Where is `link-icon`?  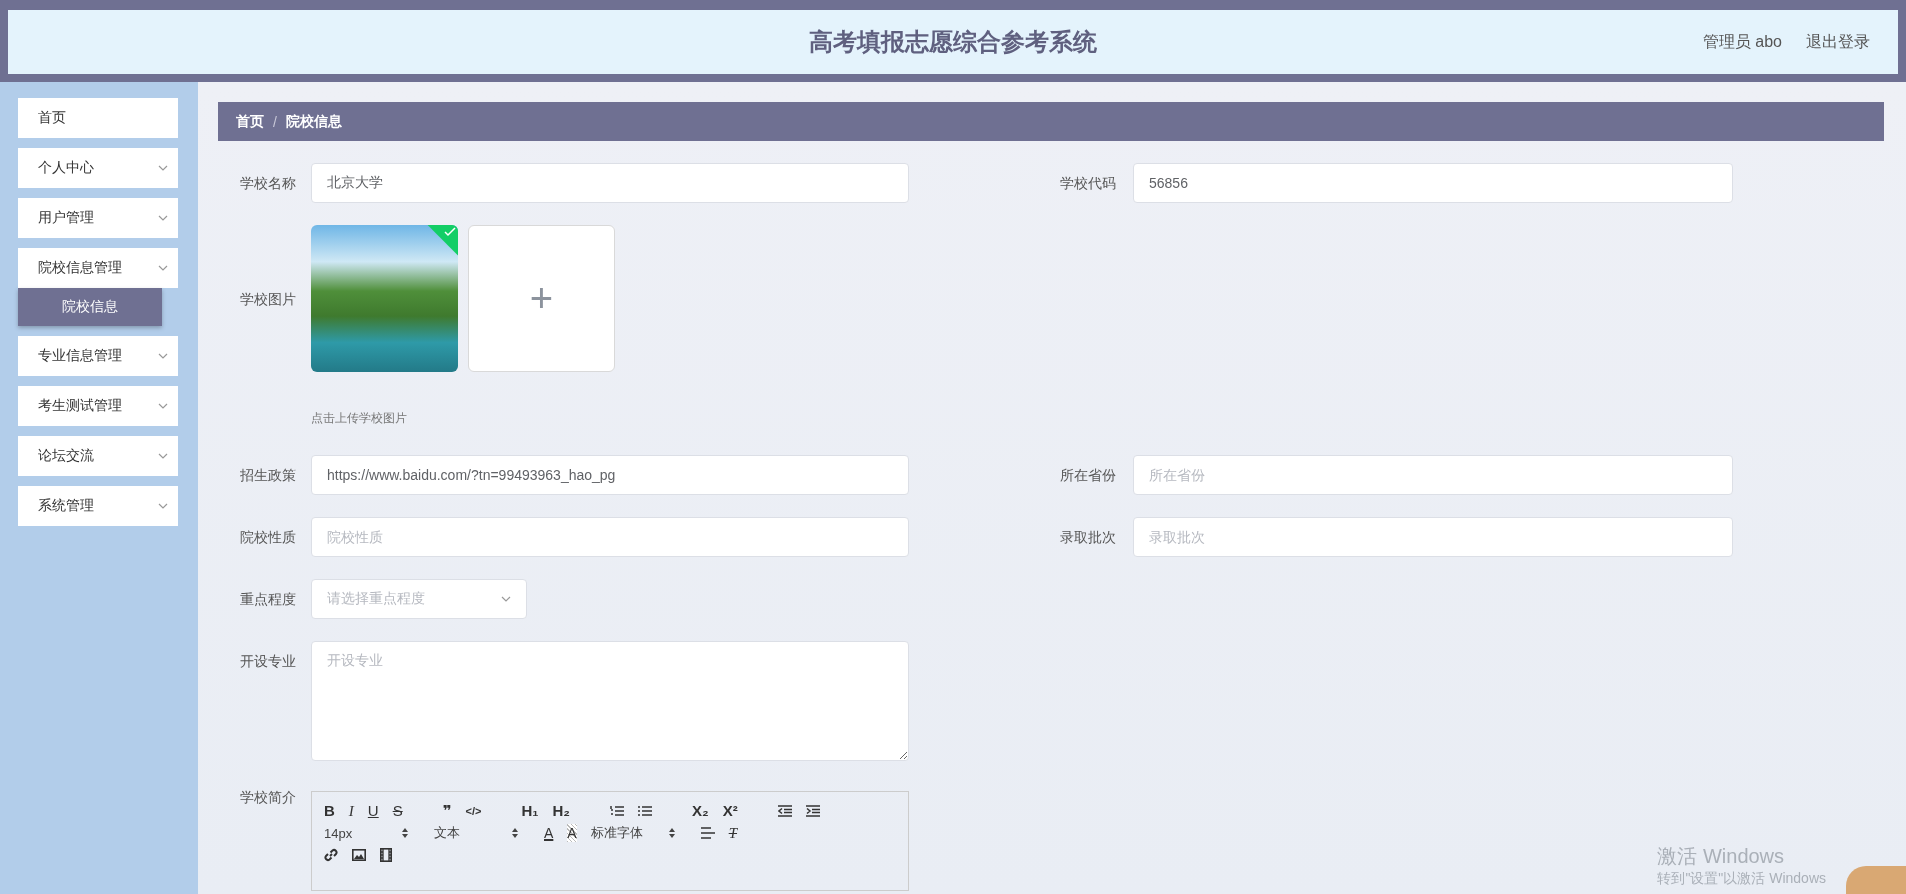 link-icon is located at coordinates (331, 855).